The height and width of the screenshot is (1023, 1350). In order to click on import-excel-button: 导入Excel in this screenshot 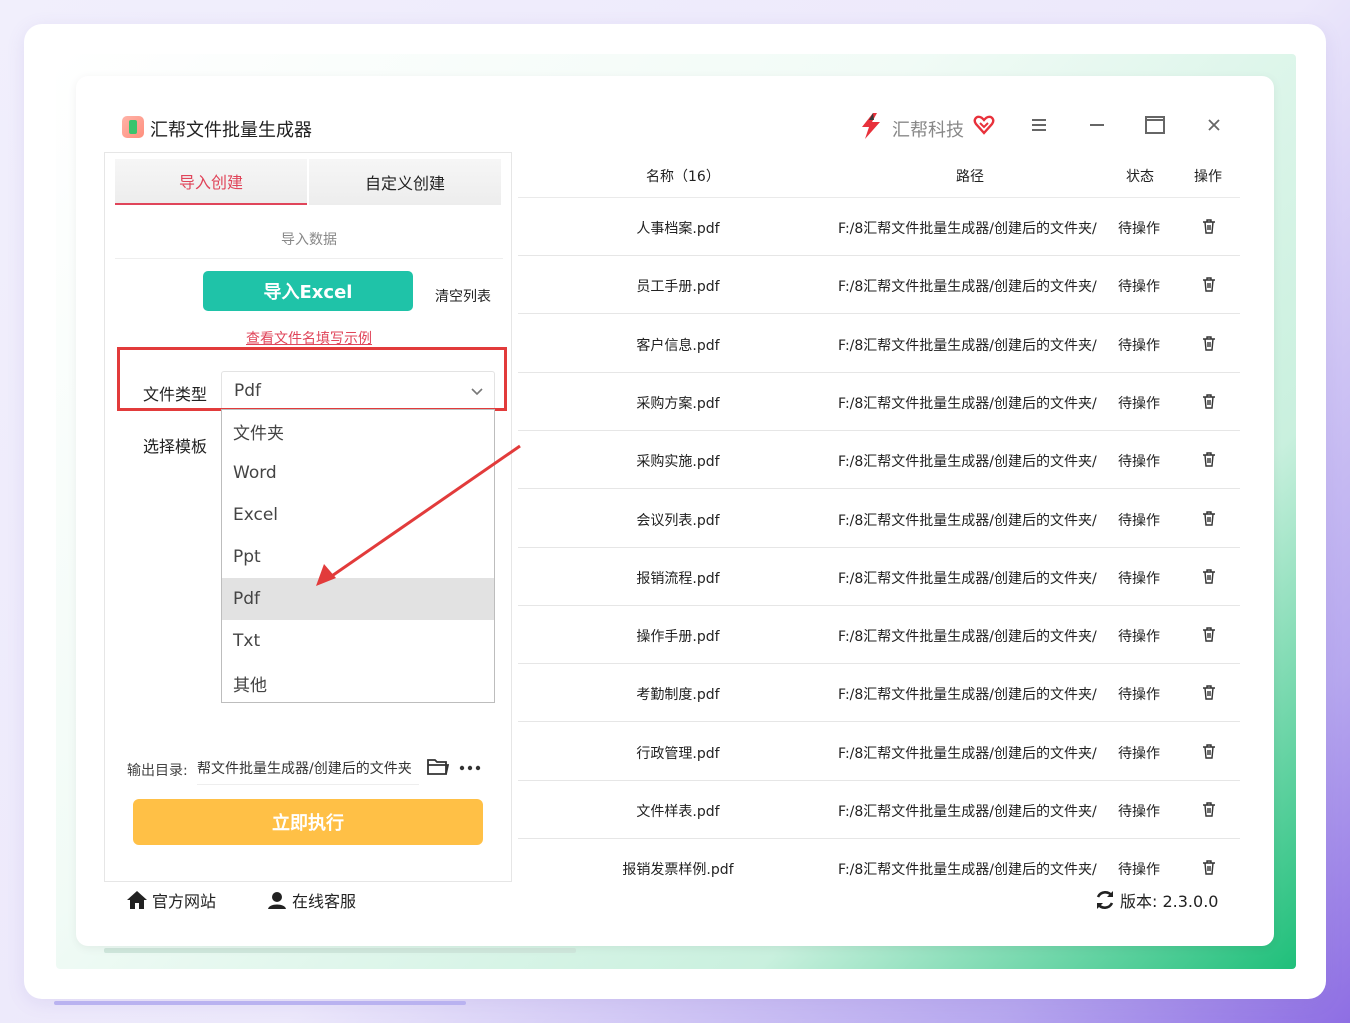, I will do `click(308, 291)`.